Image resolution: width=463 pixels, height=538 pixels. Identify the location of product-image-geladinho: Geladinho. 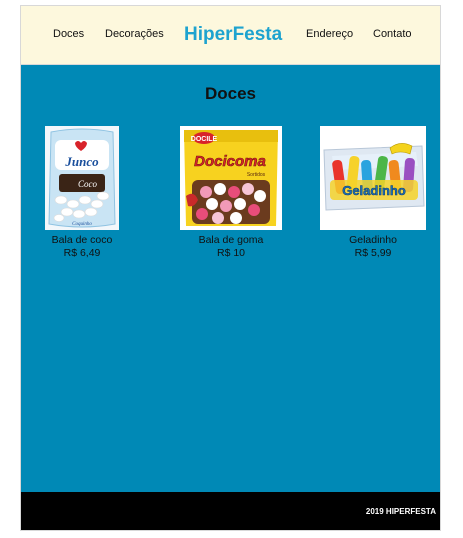
(373, 178).